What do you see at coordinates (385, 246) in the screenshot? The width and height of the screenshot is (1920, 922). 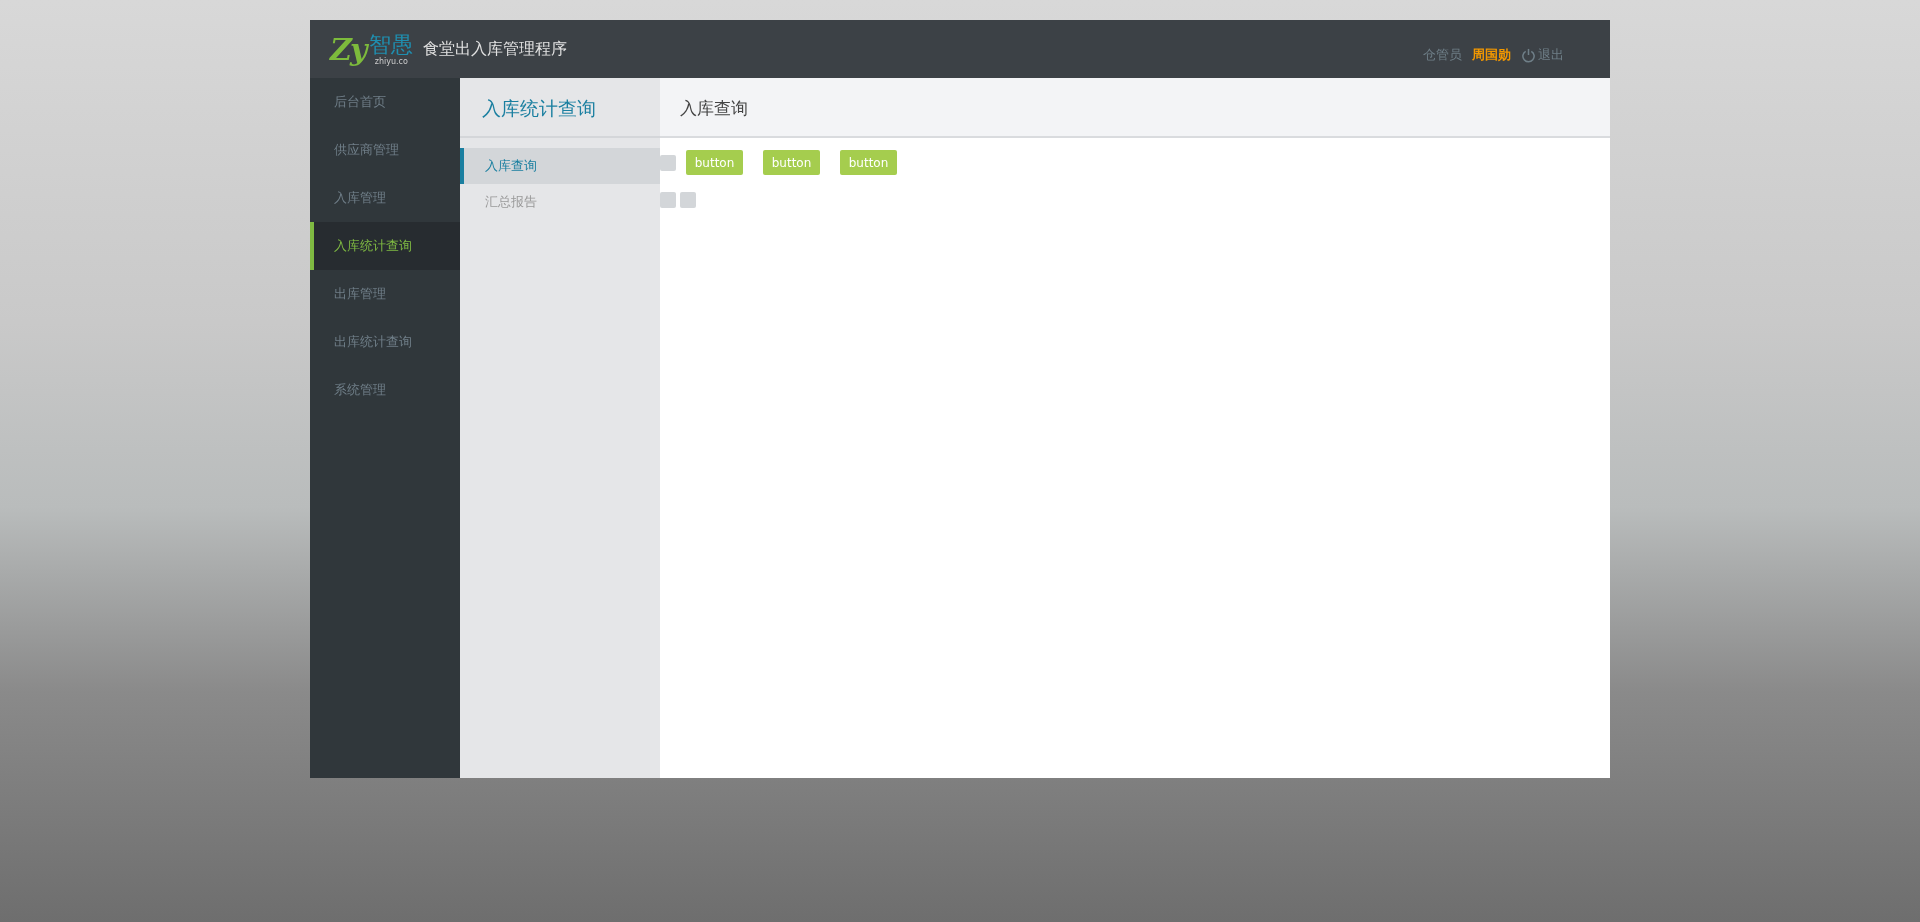 I see `sidebar-item: 入库统计查询` at bounding box center [385, 246].